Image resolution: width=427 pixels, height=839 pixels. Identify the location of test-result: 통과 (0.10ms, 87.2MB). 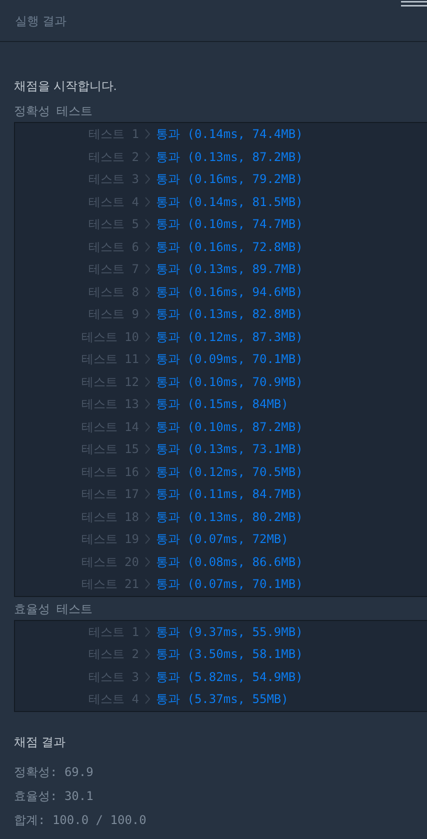
(229, 426).